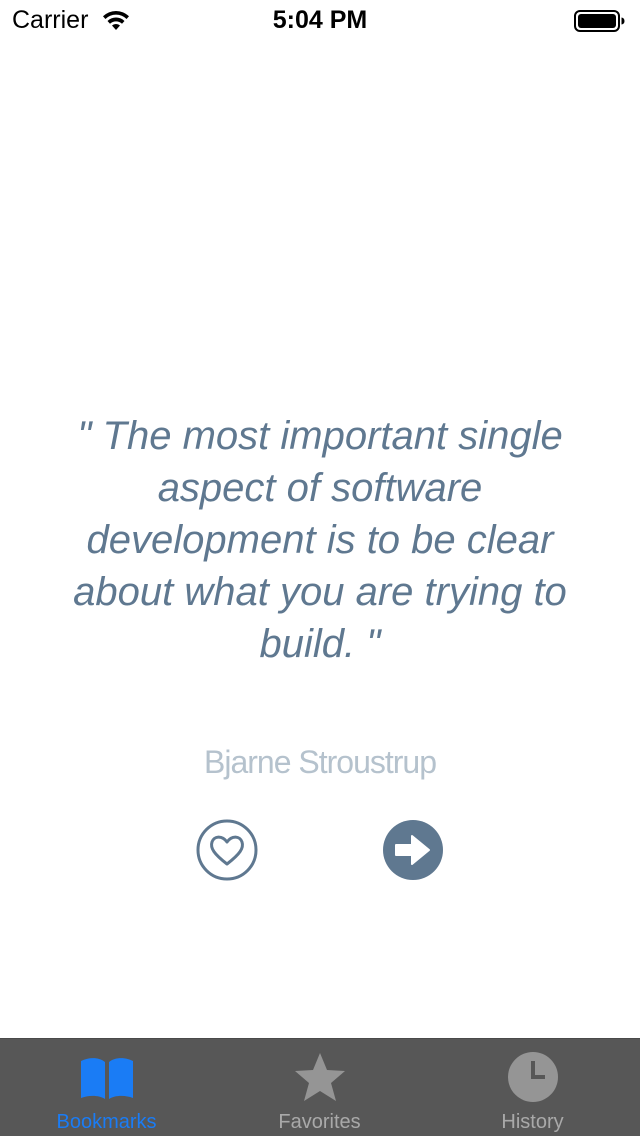 Image resolution: width=640 pixels, height=1136 pixels. Describe the element at coordinates (532, 1077) in the screenshot. I see `clock-icon` at that location.